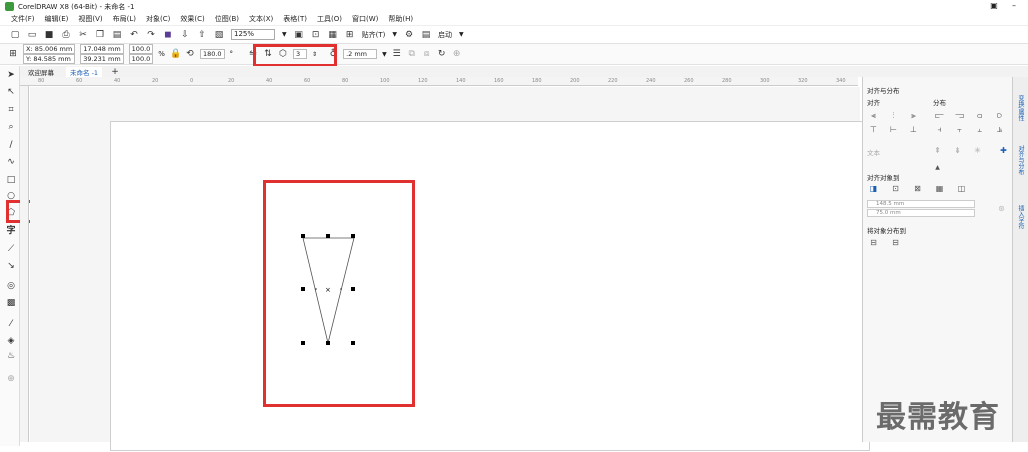  What do you see at coordinates (374, 35) in the screenshot?
I see `snap-to-dropdown: 贴齐(T)` at bounding box center [374, 35].